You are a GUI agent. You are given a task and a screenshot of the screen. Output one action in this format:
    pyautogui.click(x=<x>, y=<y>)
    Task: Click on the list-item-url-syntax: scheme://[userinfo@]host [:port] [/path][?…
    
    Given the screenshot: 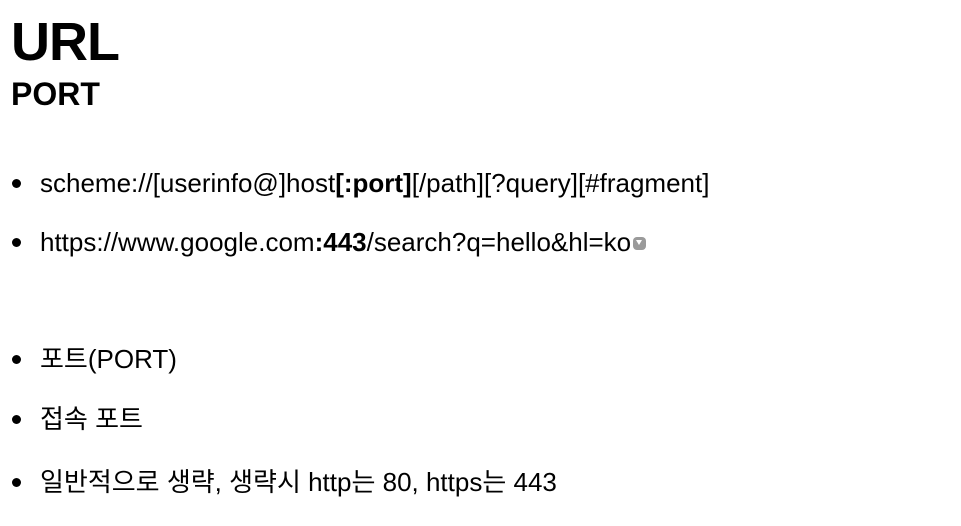 What is the action you would take?
    pyautogui.click(x=360, y=183)
    